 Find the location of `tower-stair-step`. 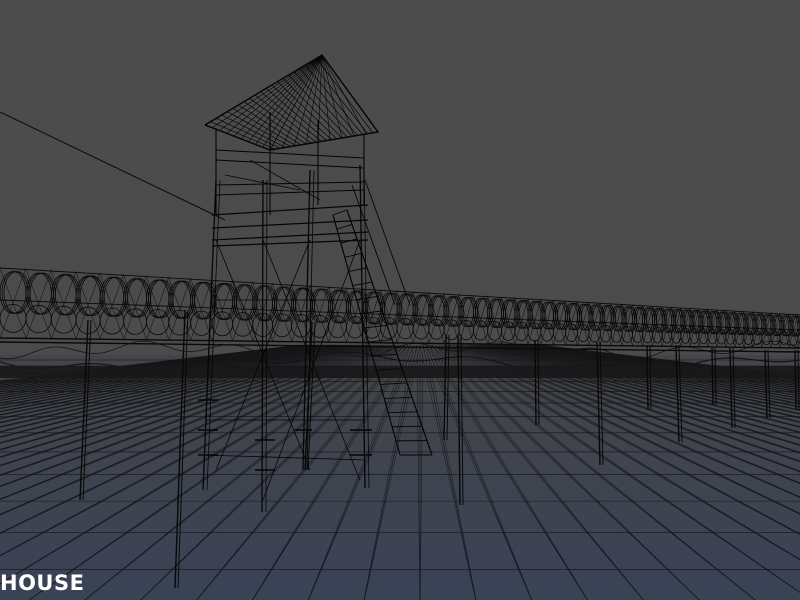

tower-stair-step is located at coordinates (407, 426).